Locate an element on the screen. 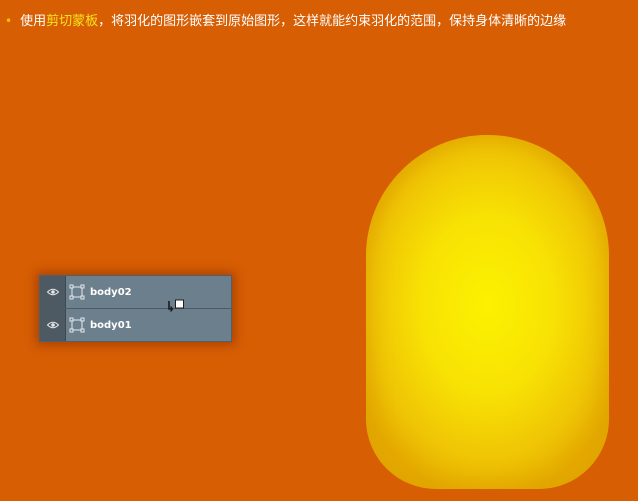 The width and height of the screenshot is (638, 501). layer-name: body02 is located at coordinates (111, 292).